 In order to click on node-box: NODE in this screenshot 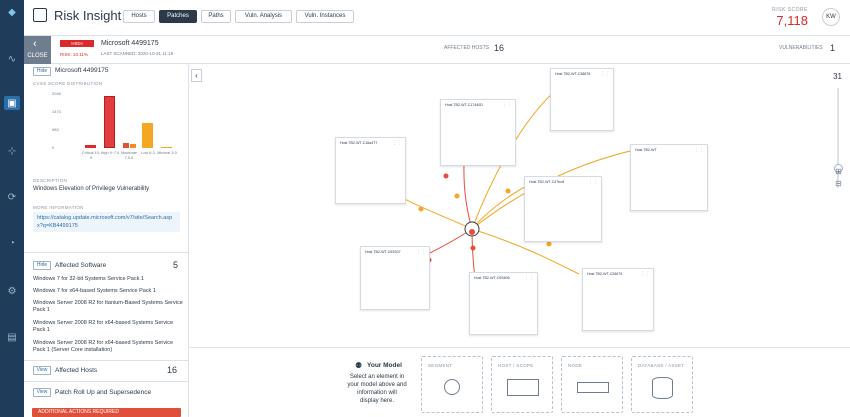, I will do `click(592, 384)`.